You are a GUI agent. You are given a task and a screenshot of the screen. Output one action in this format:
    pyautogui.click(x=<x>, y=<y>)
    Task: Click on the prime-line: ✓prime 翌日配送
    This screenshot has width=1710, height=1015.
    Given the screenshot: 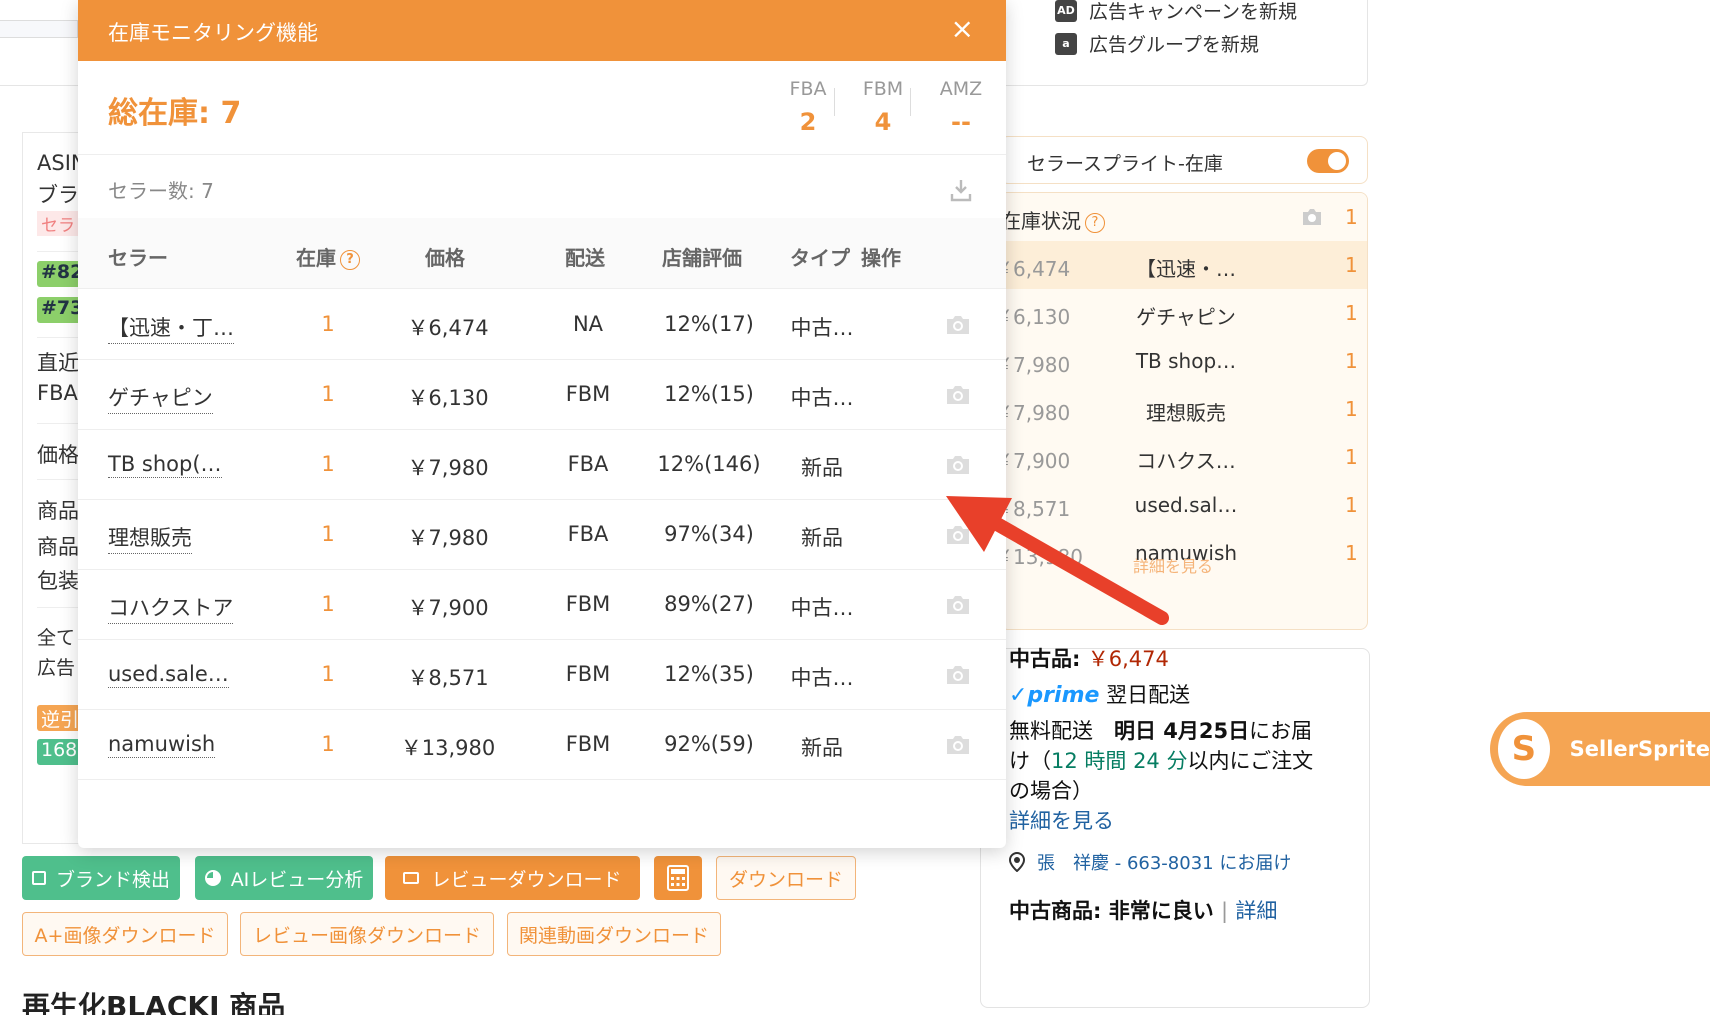 What is the action you would take?
    pyautogui.click(x=1100, y=695)
    